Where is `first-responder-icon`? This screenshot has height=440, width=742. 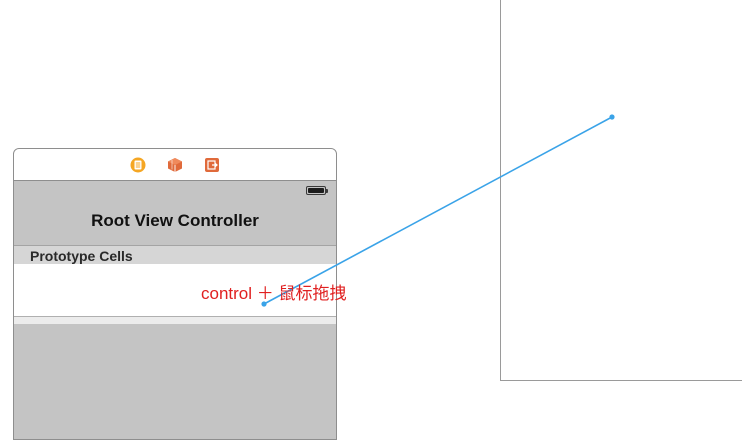 first-responder-icon is located at coordinates (175, 165).